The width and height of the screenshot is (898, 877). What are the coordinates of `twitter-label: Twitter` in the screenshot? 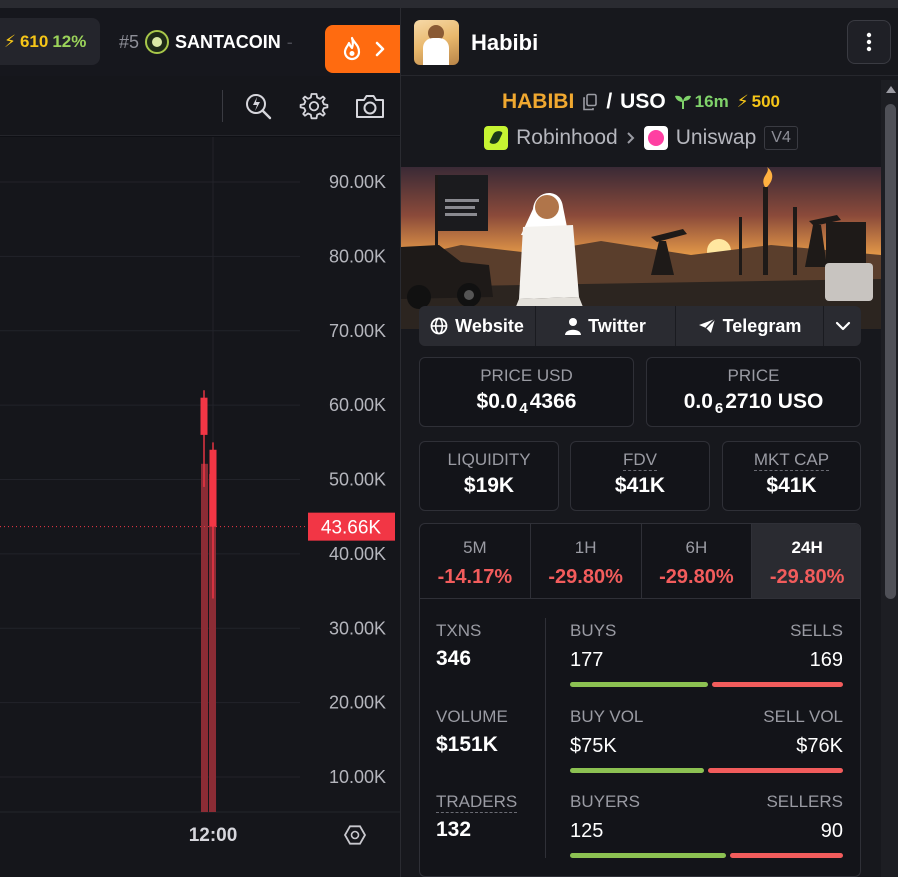 It's located at (617, 325).